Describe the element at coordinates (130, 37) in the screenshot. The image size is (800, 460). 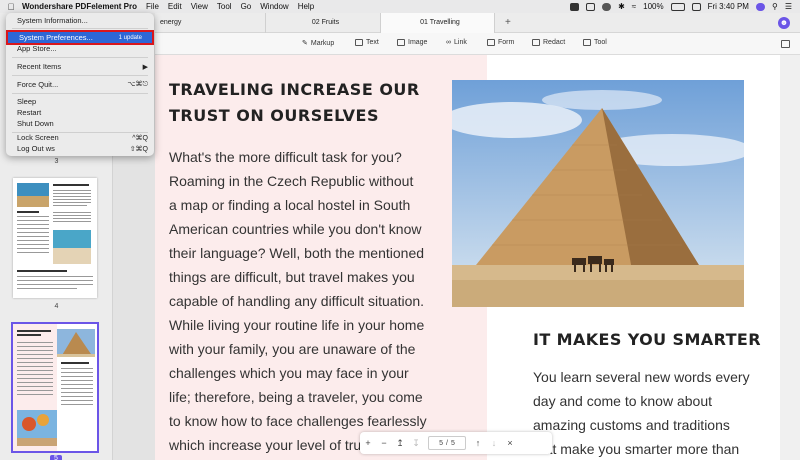
I see `update-badge: 1 update` at that location.